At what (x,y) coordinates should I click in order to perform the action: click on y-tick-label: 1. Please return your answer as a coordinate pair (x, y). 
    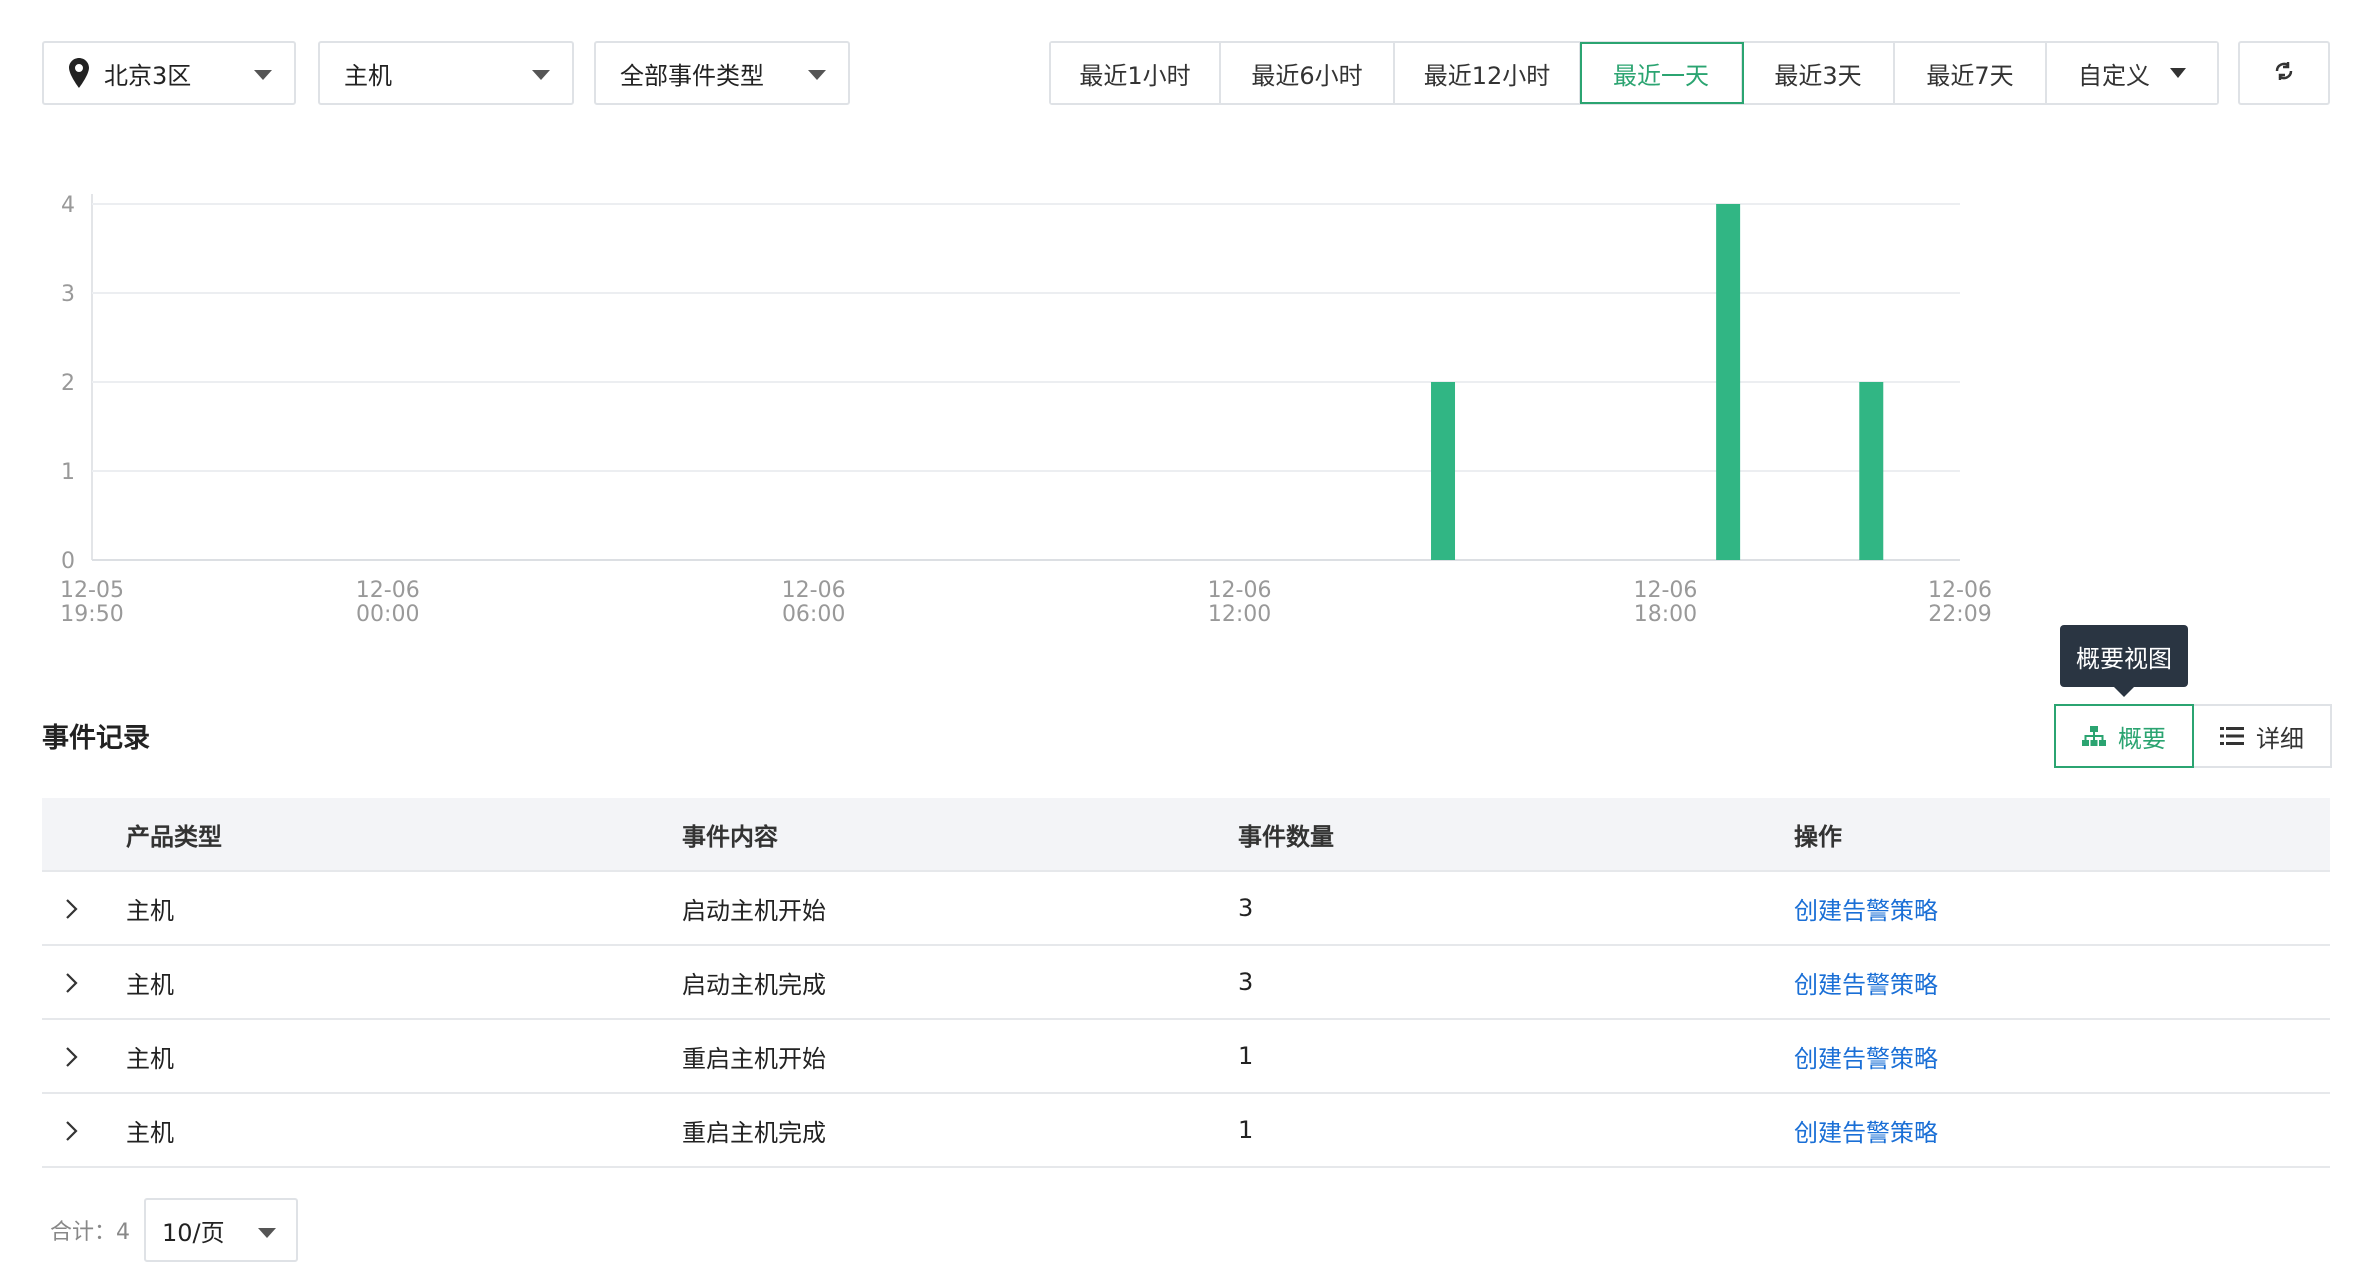
    Looking at the image, I should click on (68, 472).